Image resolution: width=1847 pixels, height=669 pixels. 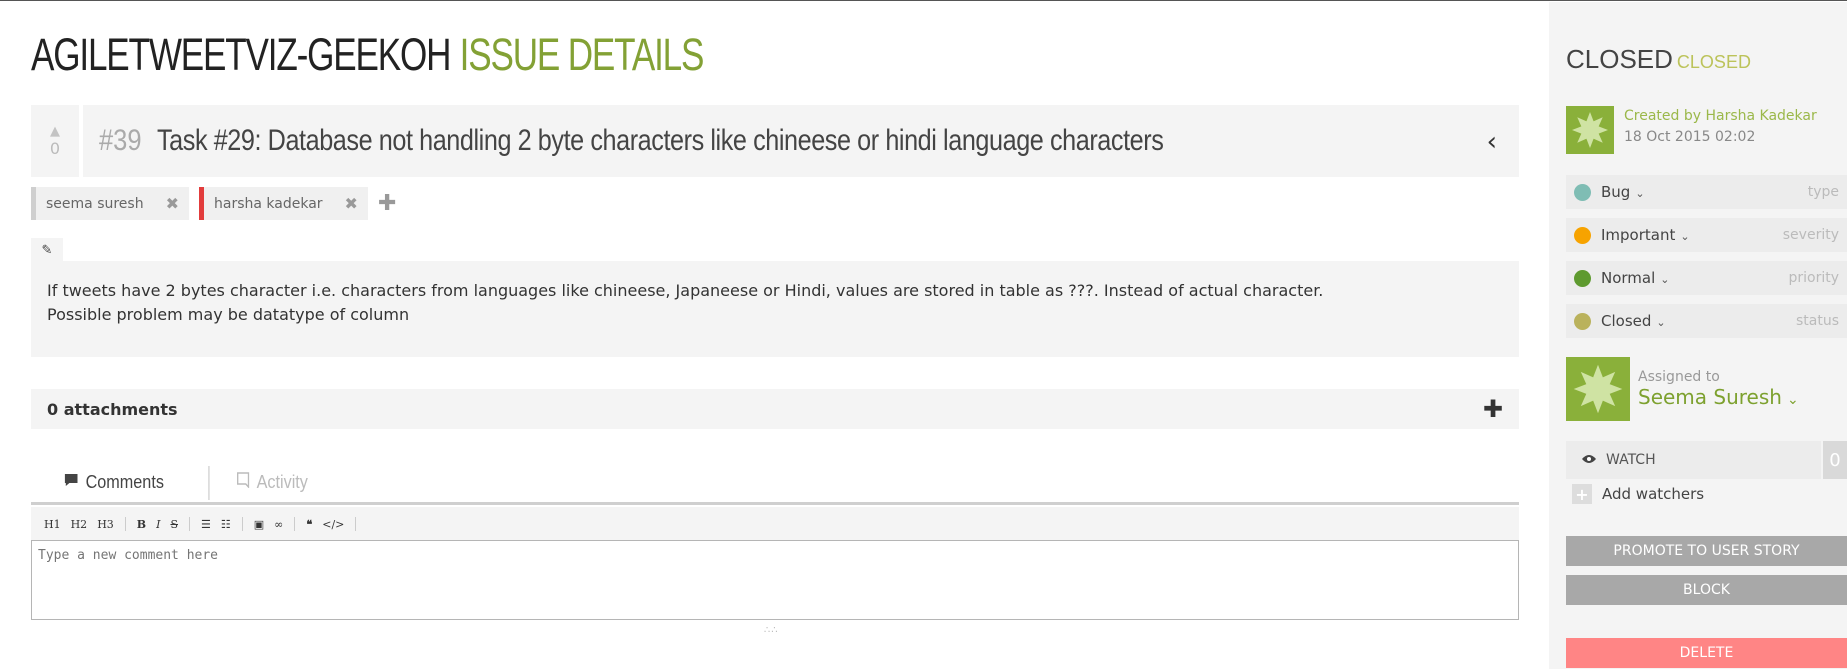 I want to click on bold-button: B, so click(x=141, y=524).